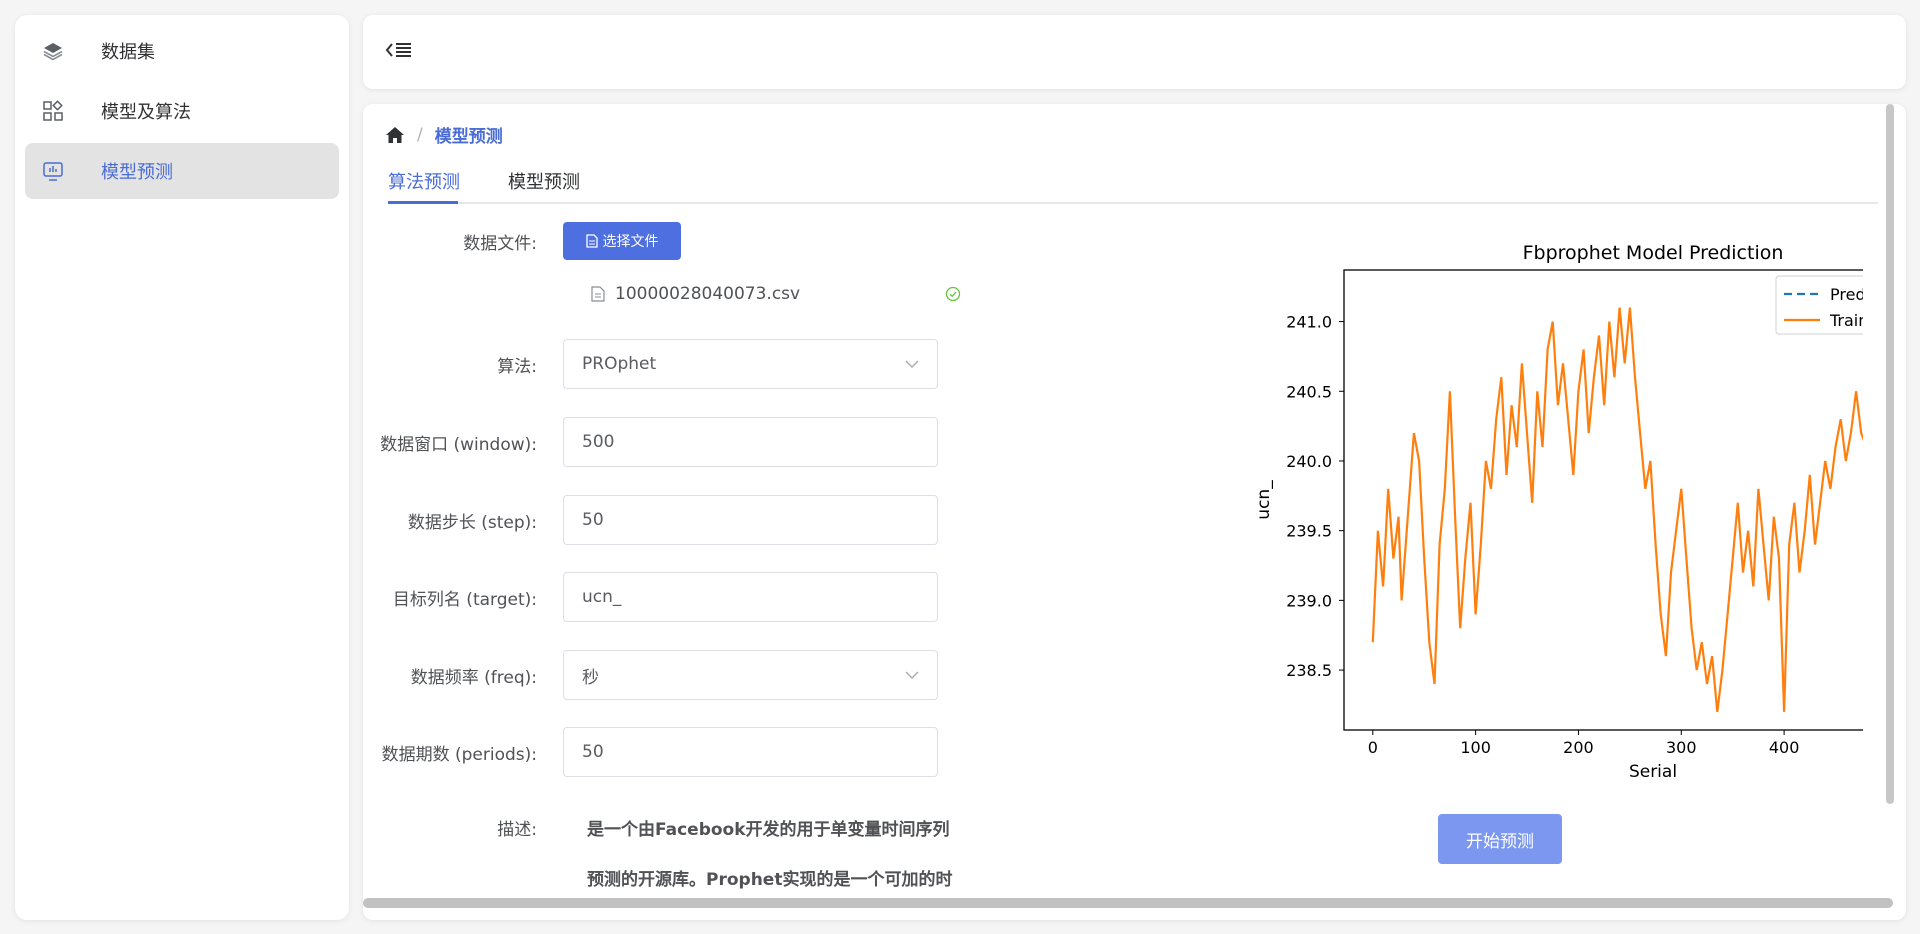  What do you see at coordinates (602, 597) in the screenshot?
I see `target-value: ucn_` at bounding box center [602, 597].